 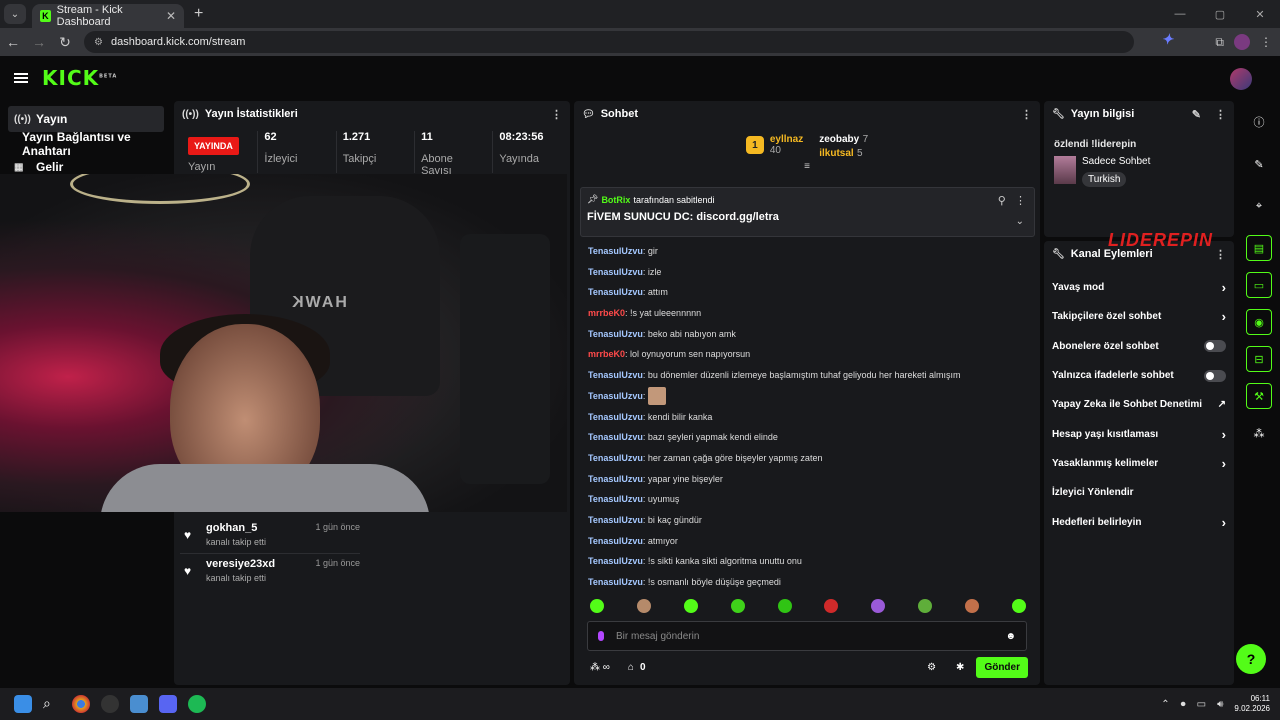 What do you see at coordinates (65, 42) in the screenshot?
I see `reload-icon: ↻` at bounding box center [65, 42].